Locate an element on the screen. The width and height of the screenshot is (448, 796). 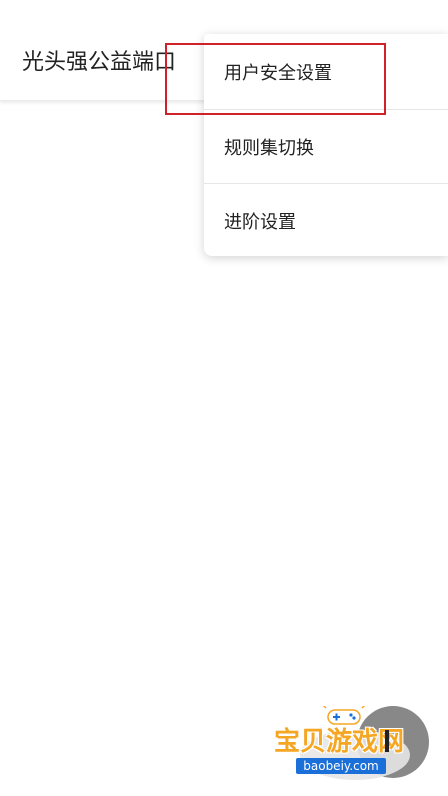
watermark-logo: 宝贝游戏网 baobeiy.com is located at coordinates (344, 743).